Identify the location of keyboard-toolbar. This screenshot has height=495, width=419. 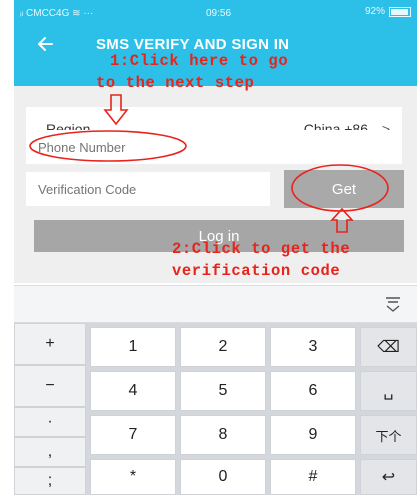
(215, 304).